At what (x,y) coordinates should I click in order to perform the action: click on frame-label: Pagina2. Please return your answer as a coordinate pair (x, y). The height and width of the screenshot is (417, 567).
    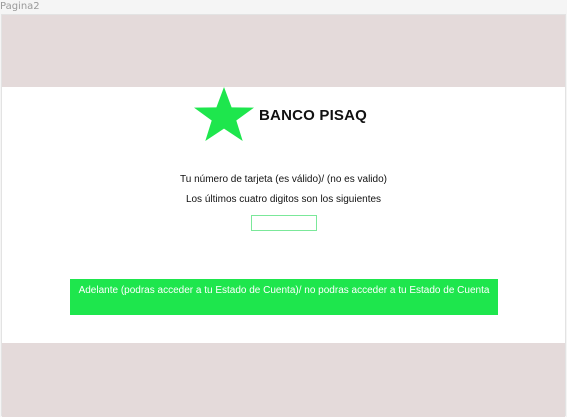
    Looking at the image, I should click on (20, 6).